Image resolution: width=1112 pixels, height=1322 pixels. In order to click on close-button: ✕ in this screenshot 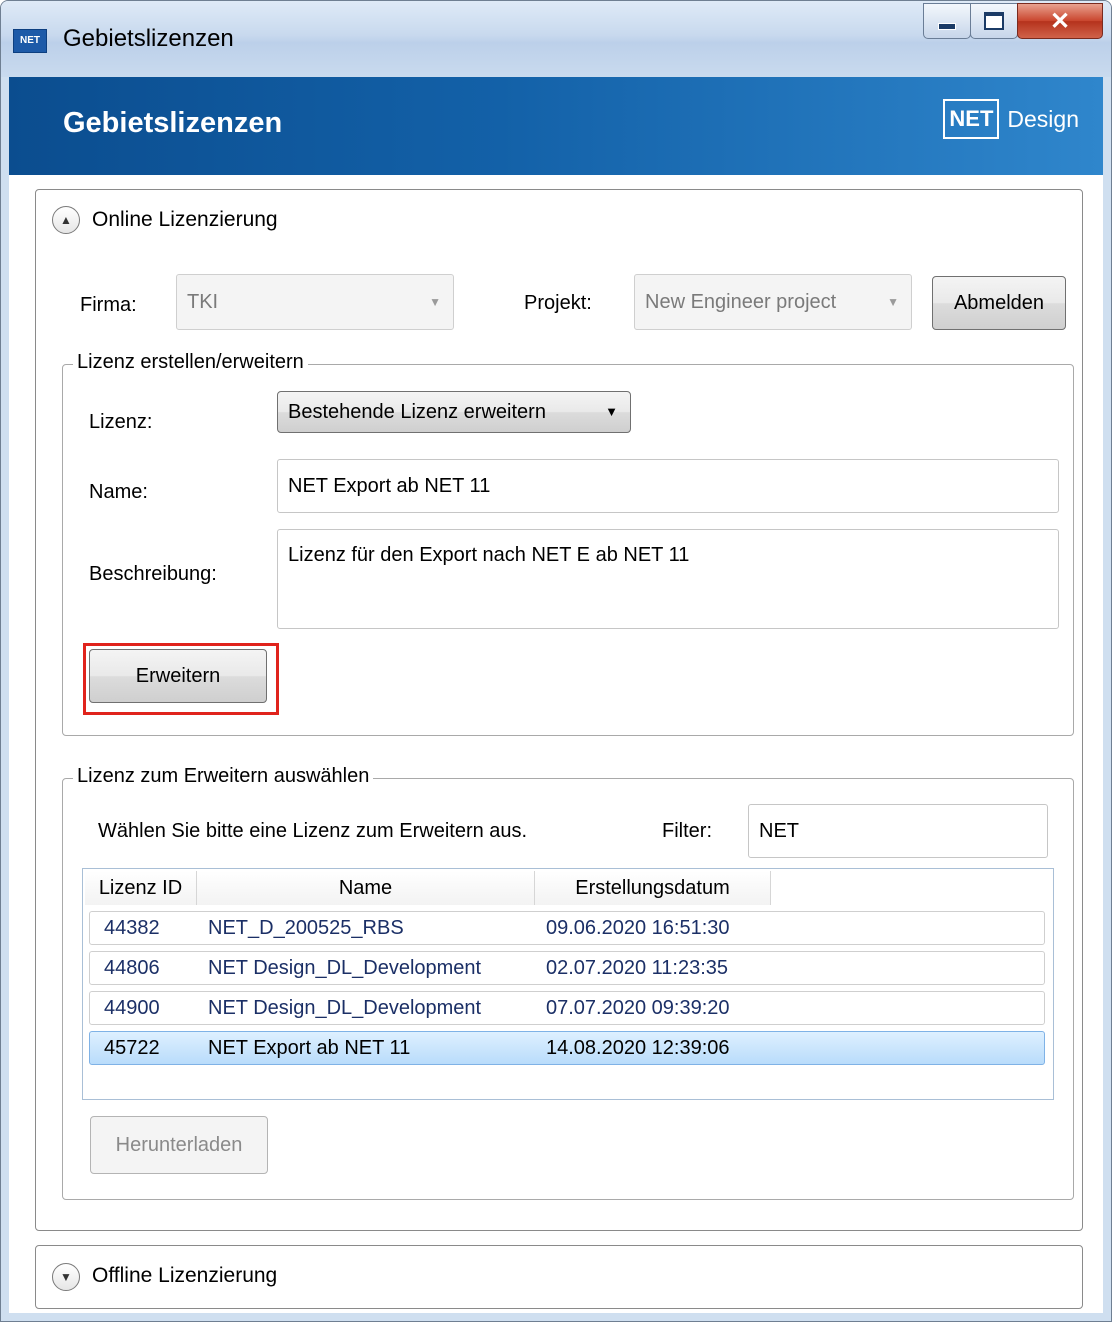, I will do `click(1060, 21)`.